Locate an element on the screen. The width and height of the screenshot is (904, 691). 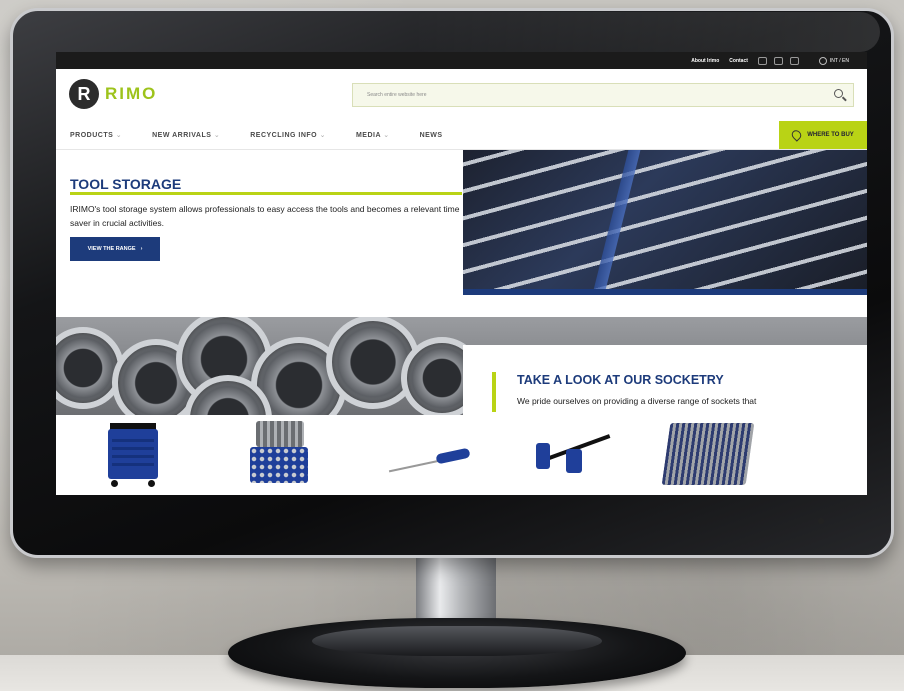
social-links is located at coordinates (778, 60).